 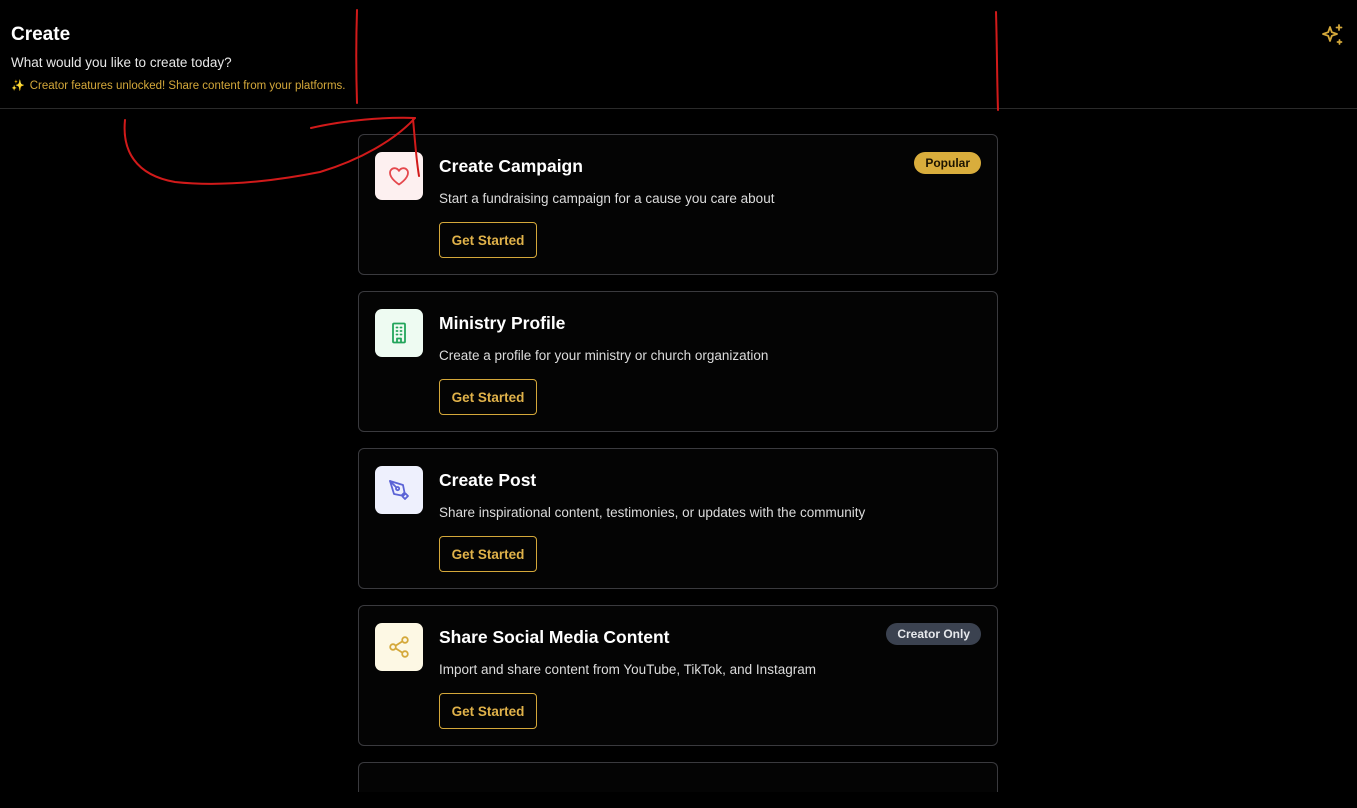 What do you see at coordinates (488, 397) in the screenshot?
I see `ministry-profile-get-started-button: Get Started` at bounding box center [488, 397].